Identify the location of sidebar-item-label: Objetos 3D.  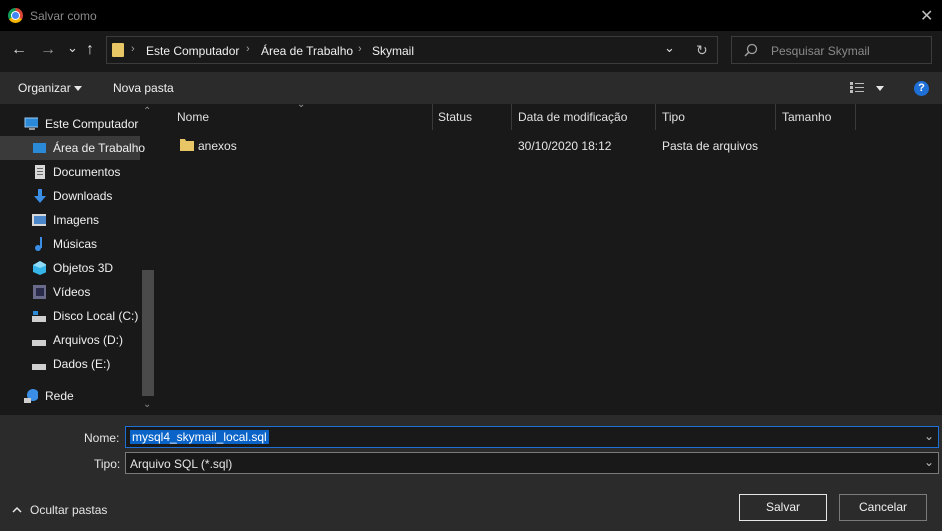
(83, 268).